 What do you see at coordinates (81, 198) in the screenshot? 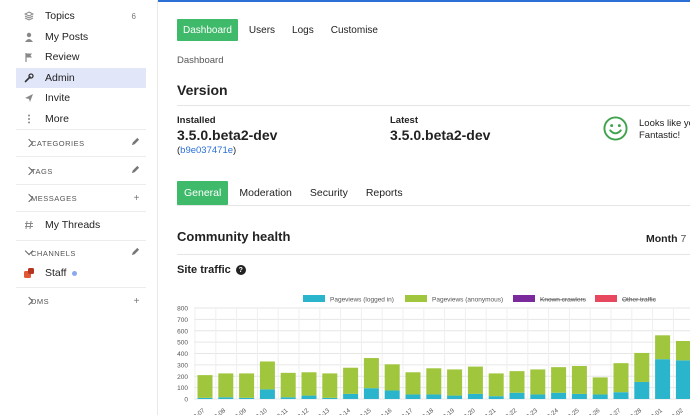
I see `sidebar-section-messages: MESSAGES +` at bounding box center [81, 198].